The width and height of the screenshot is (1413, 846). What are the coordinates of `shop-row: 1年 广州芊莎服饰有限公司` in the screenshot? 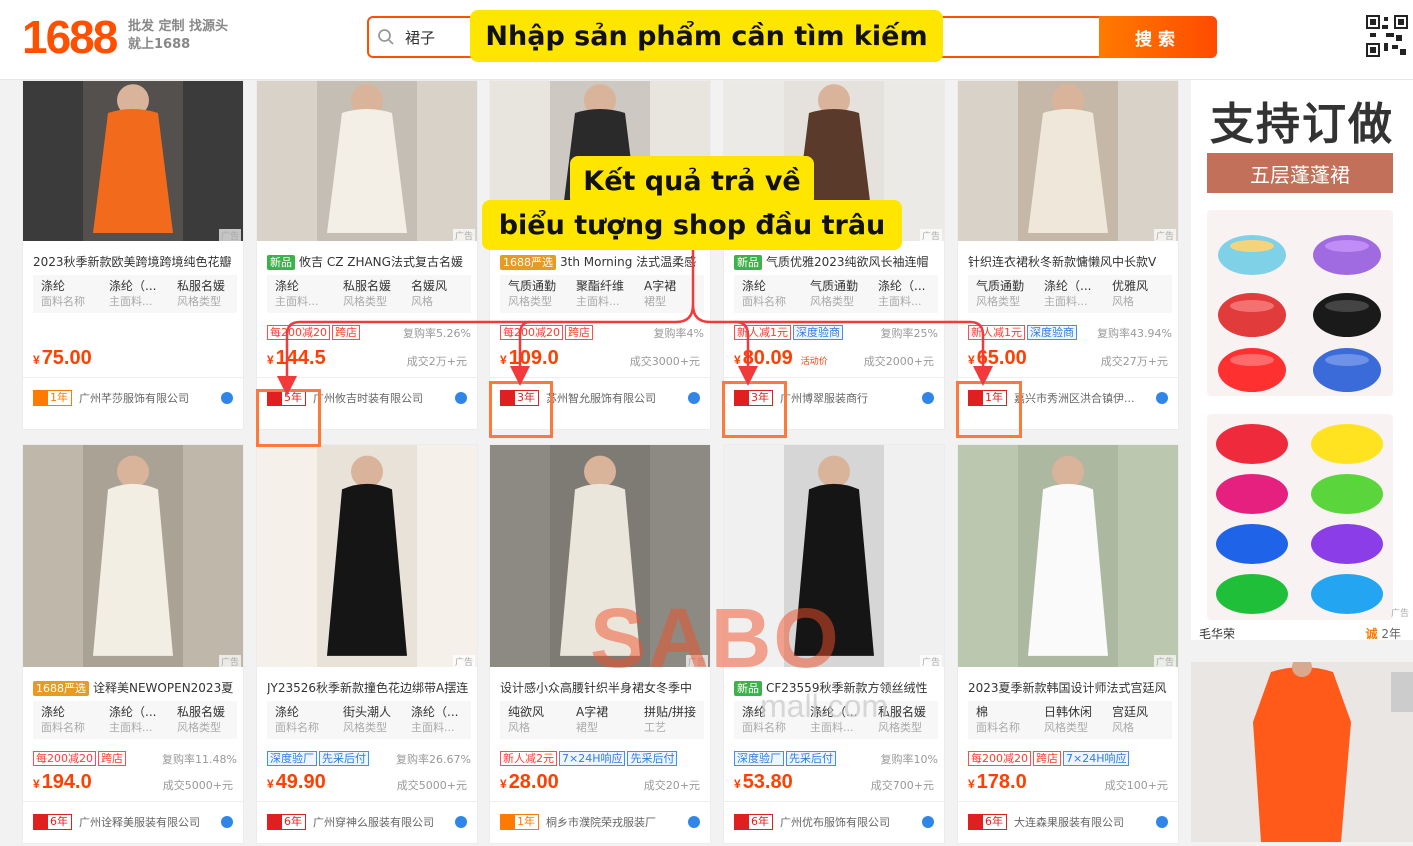 It's located at (133, 396).